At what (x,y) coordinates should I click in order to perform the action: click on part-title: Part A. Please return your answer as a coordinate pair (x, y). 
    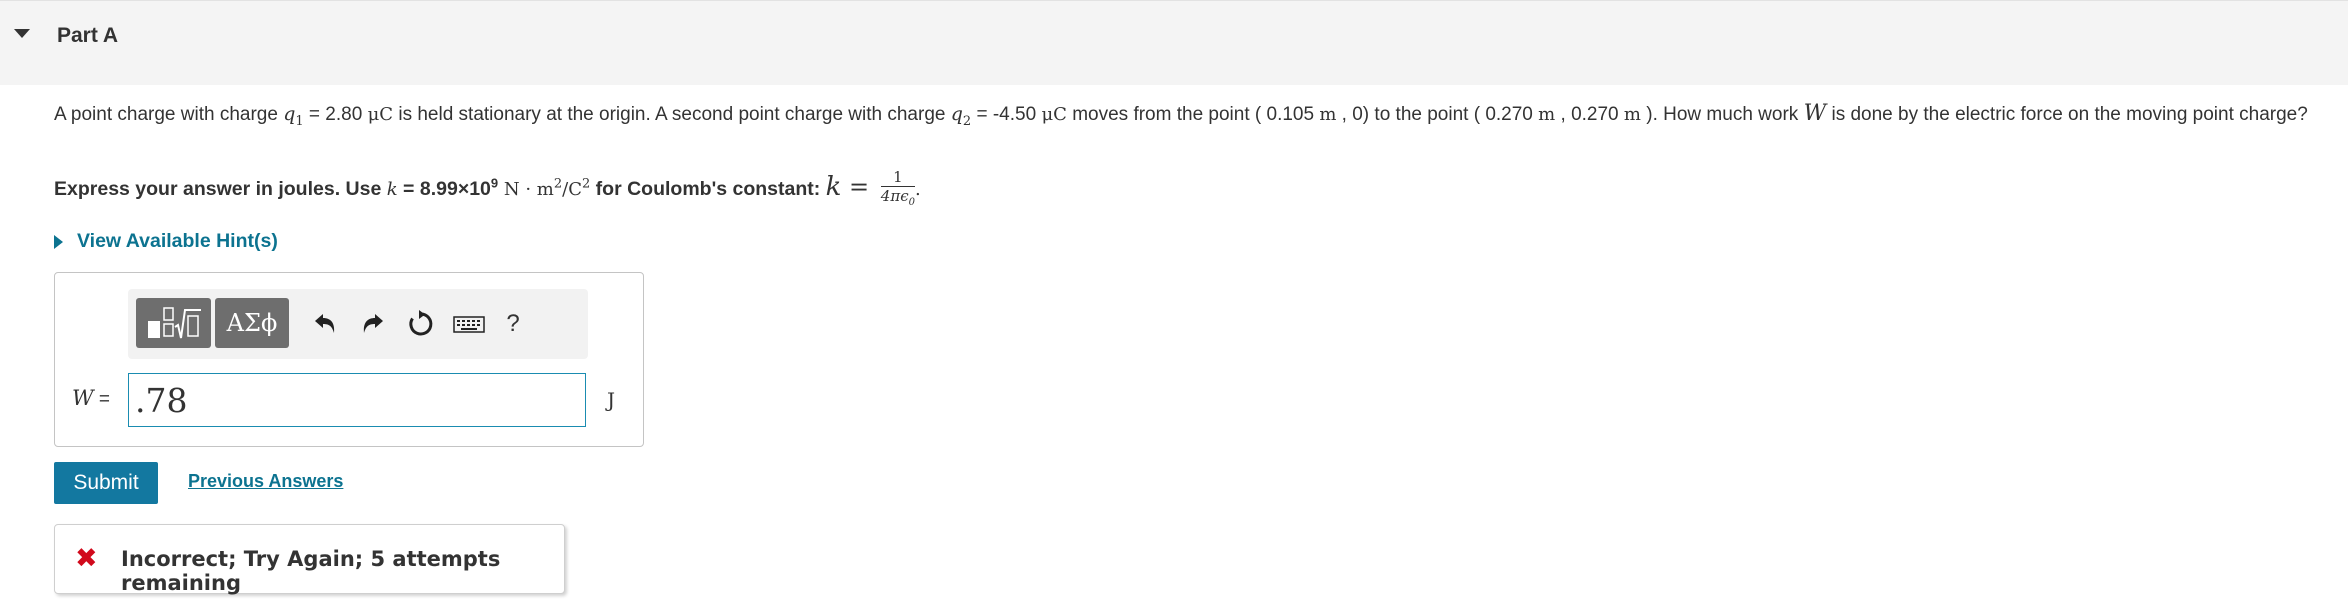
    Looking at the image, I should click on (88, 35).